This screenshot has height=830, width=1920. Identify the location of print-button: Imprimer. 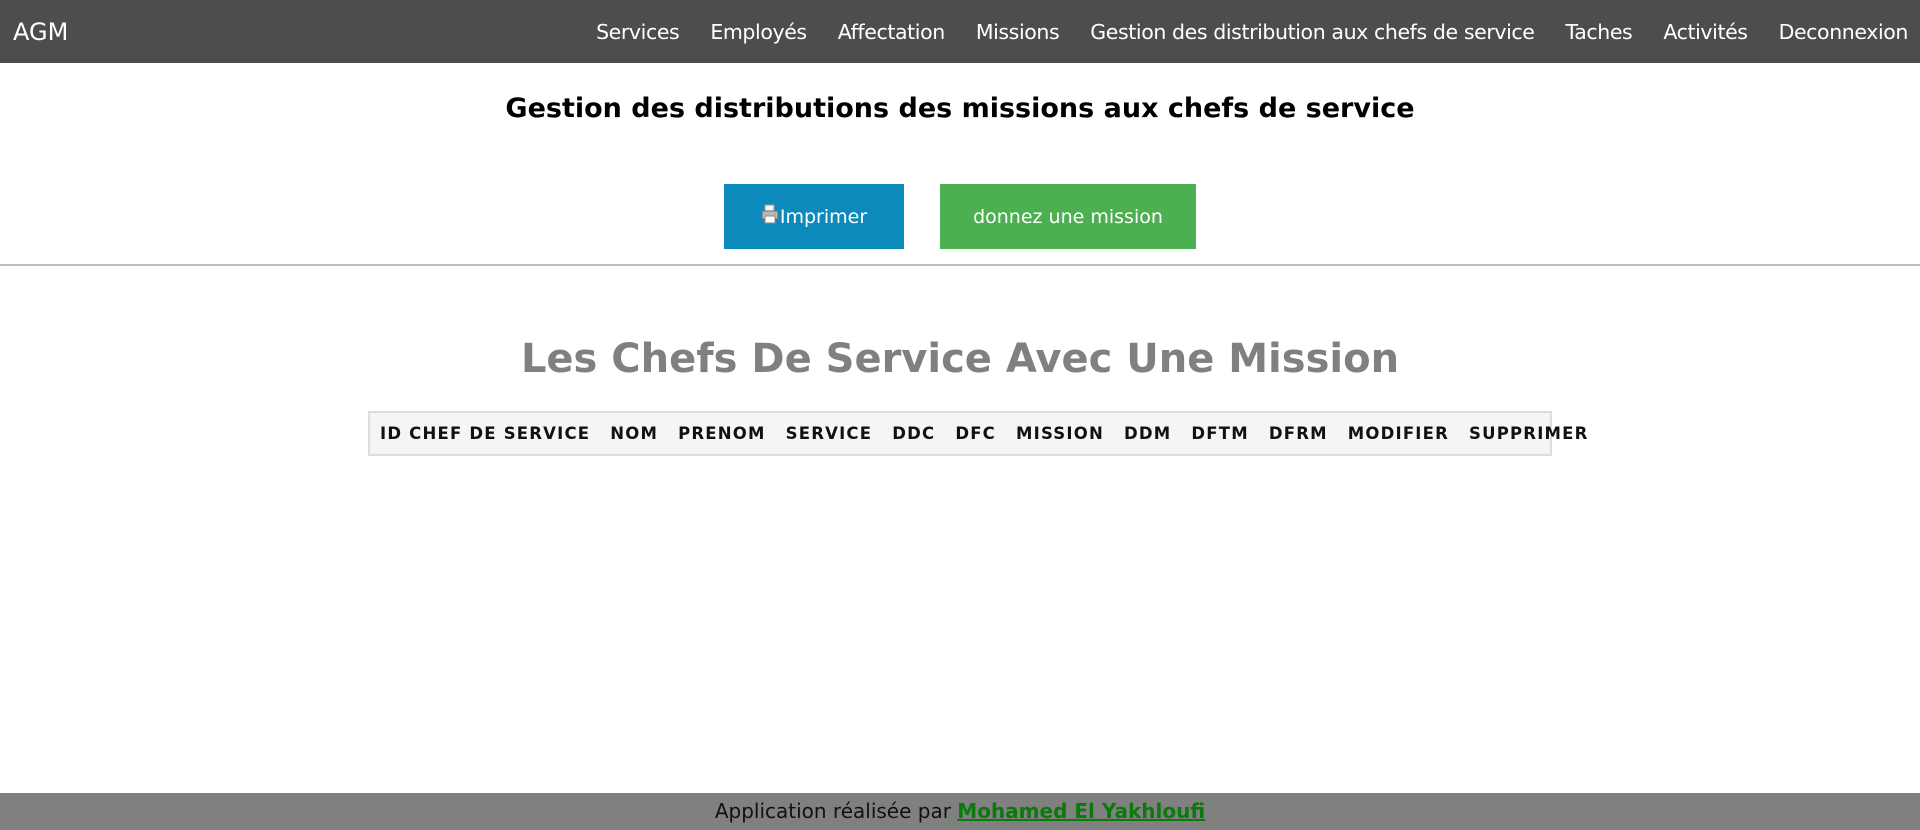
(814, 216).